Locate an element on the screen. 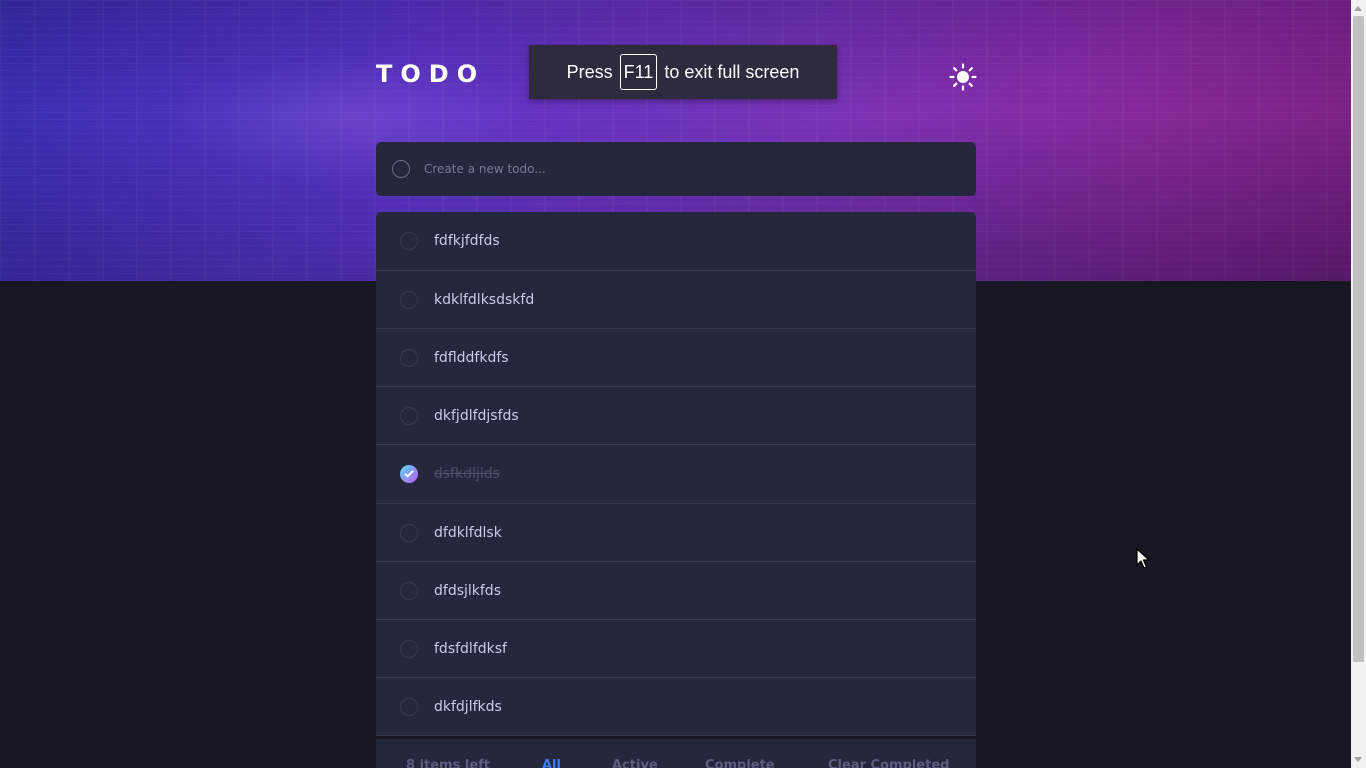 The width and height of the screenshot is (1366, 768). app-title: TODO is located at coordinates (431, 74).